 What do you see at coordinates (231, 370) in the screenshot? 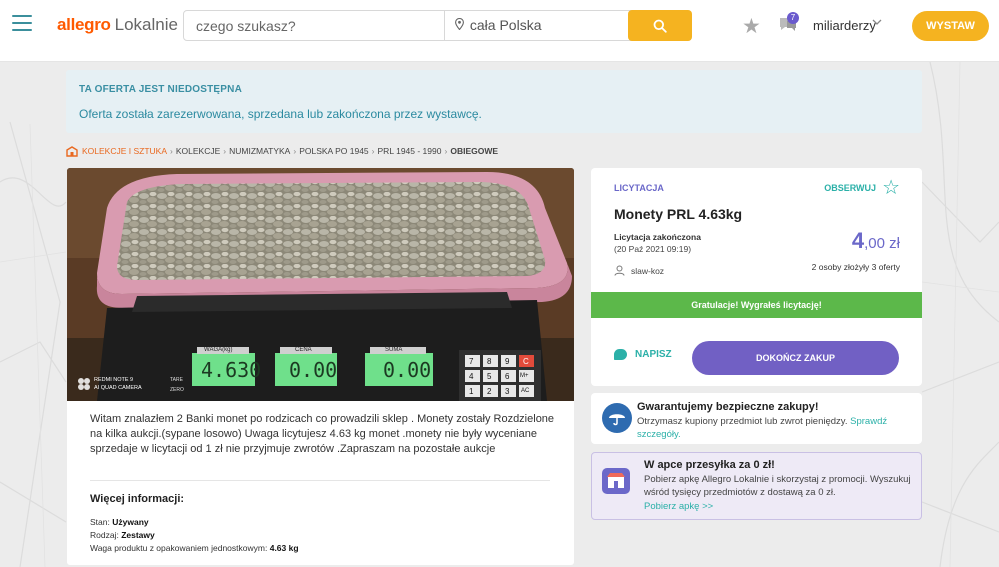
I see `scale-weight-readout: 4.630` at bounding box center [231, 370].